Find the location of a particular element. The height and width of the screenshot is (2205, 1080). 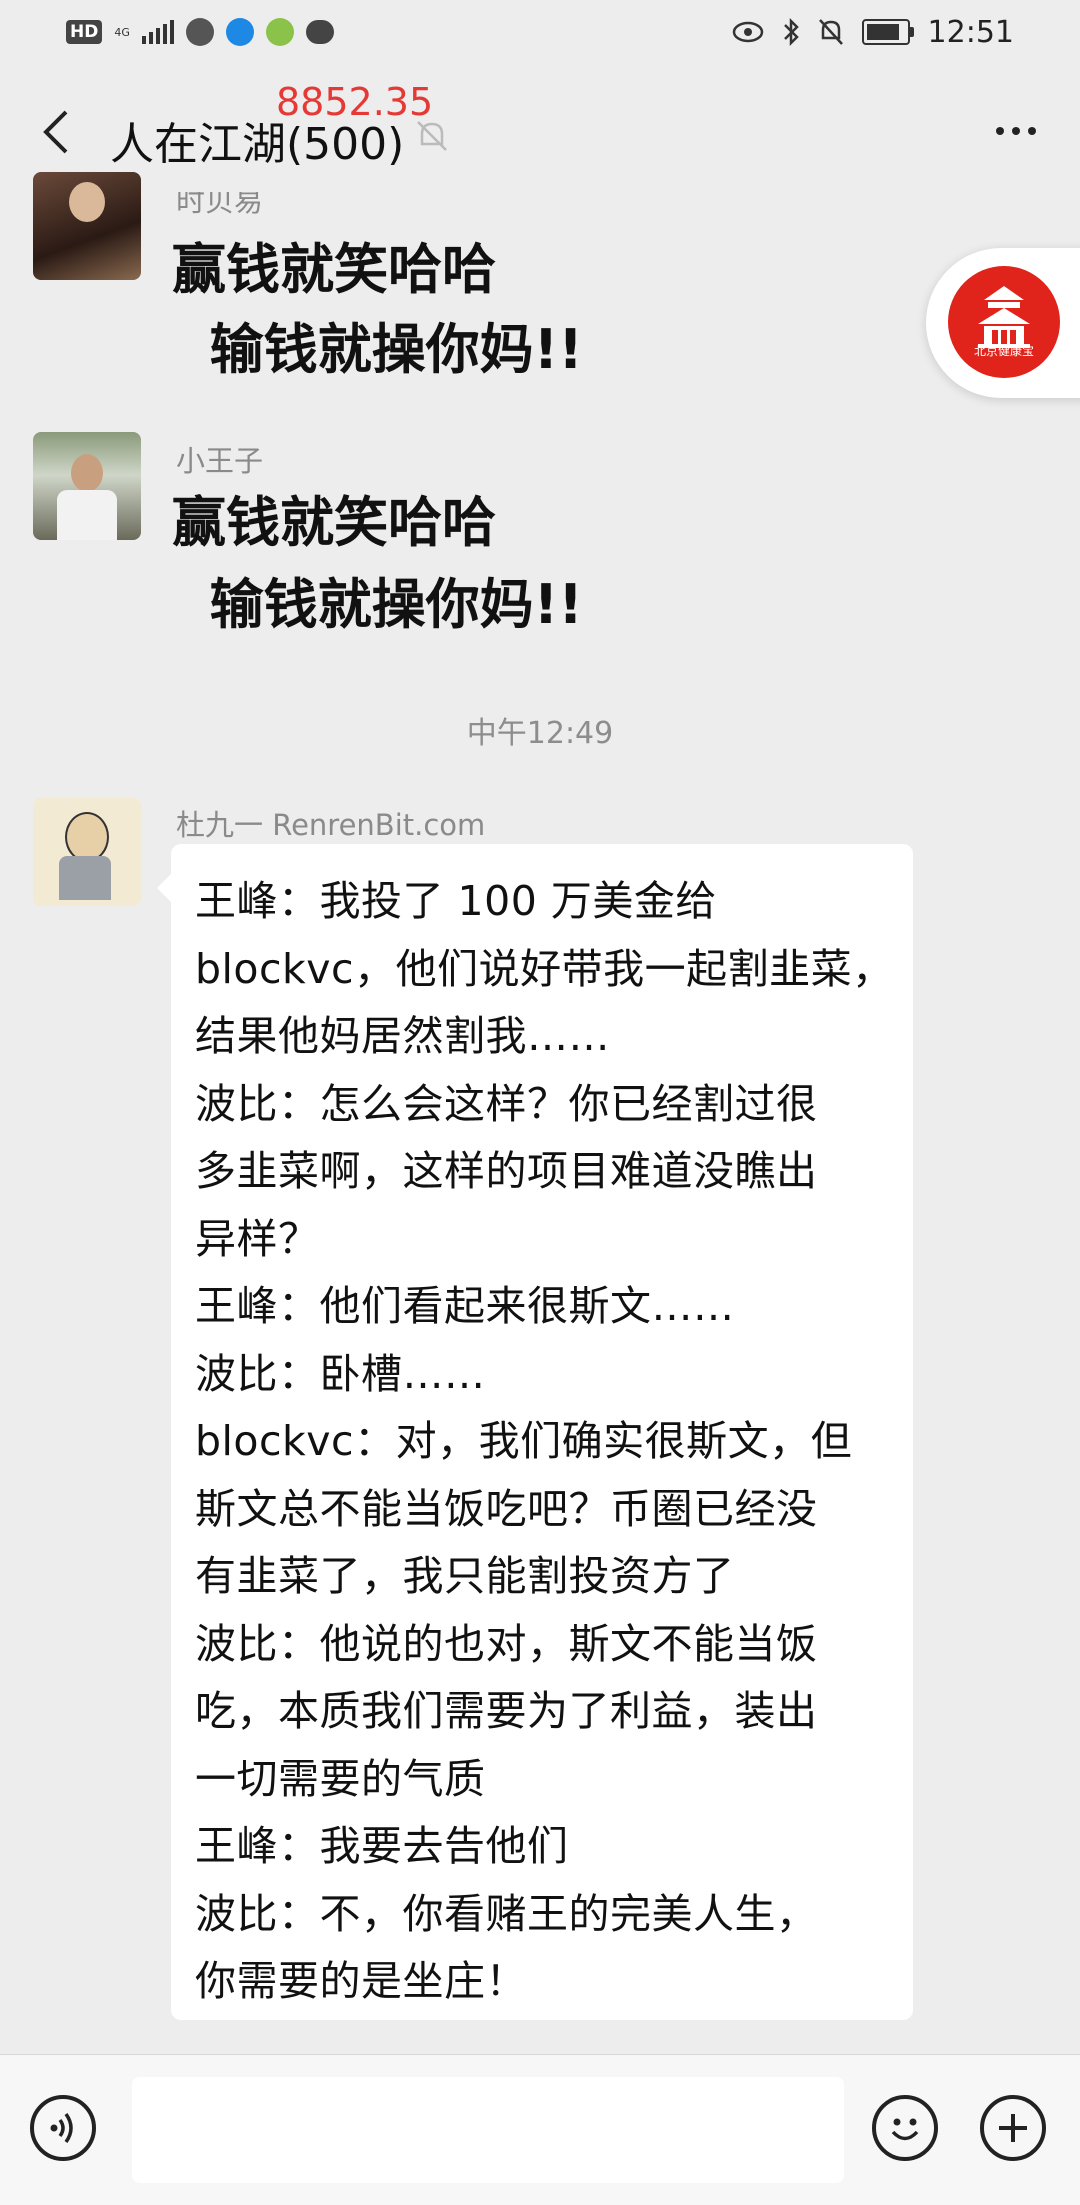

voice-icon is located at coordinates (61, 2128).